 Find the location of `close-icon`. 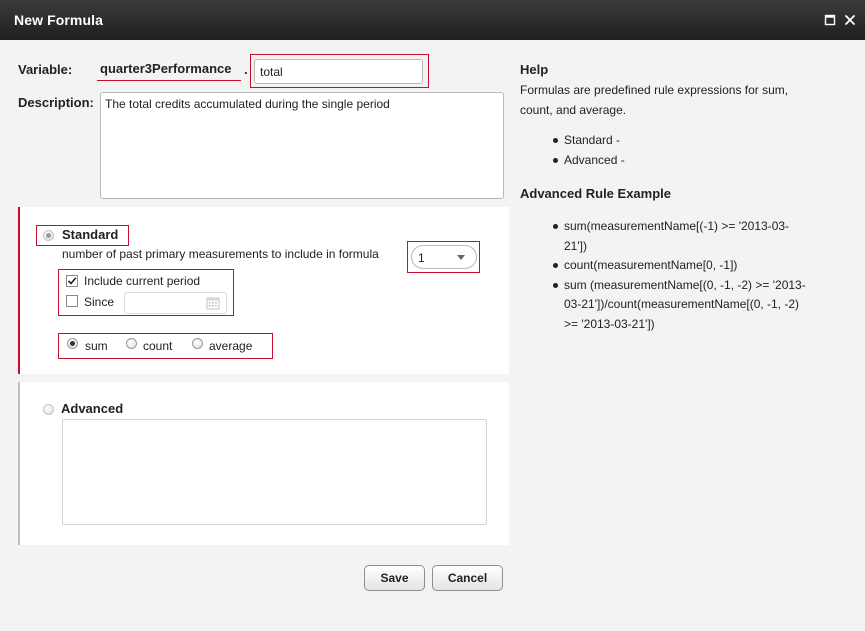

close-icon is located at coordinates (850, 20).